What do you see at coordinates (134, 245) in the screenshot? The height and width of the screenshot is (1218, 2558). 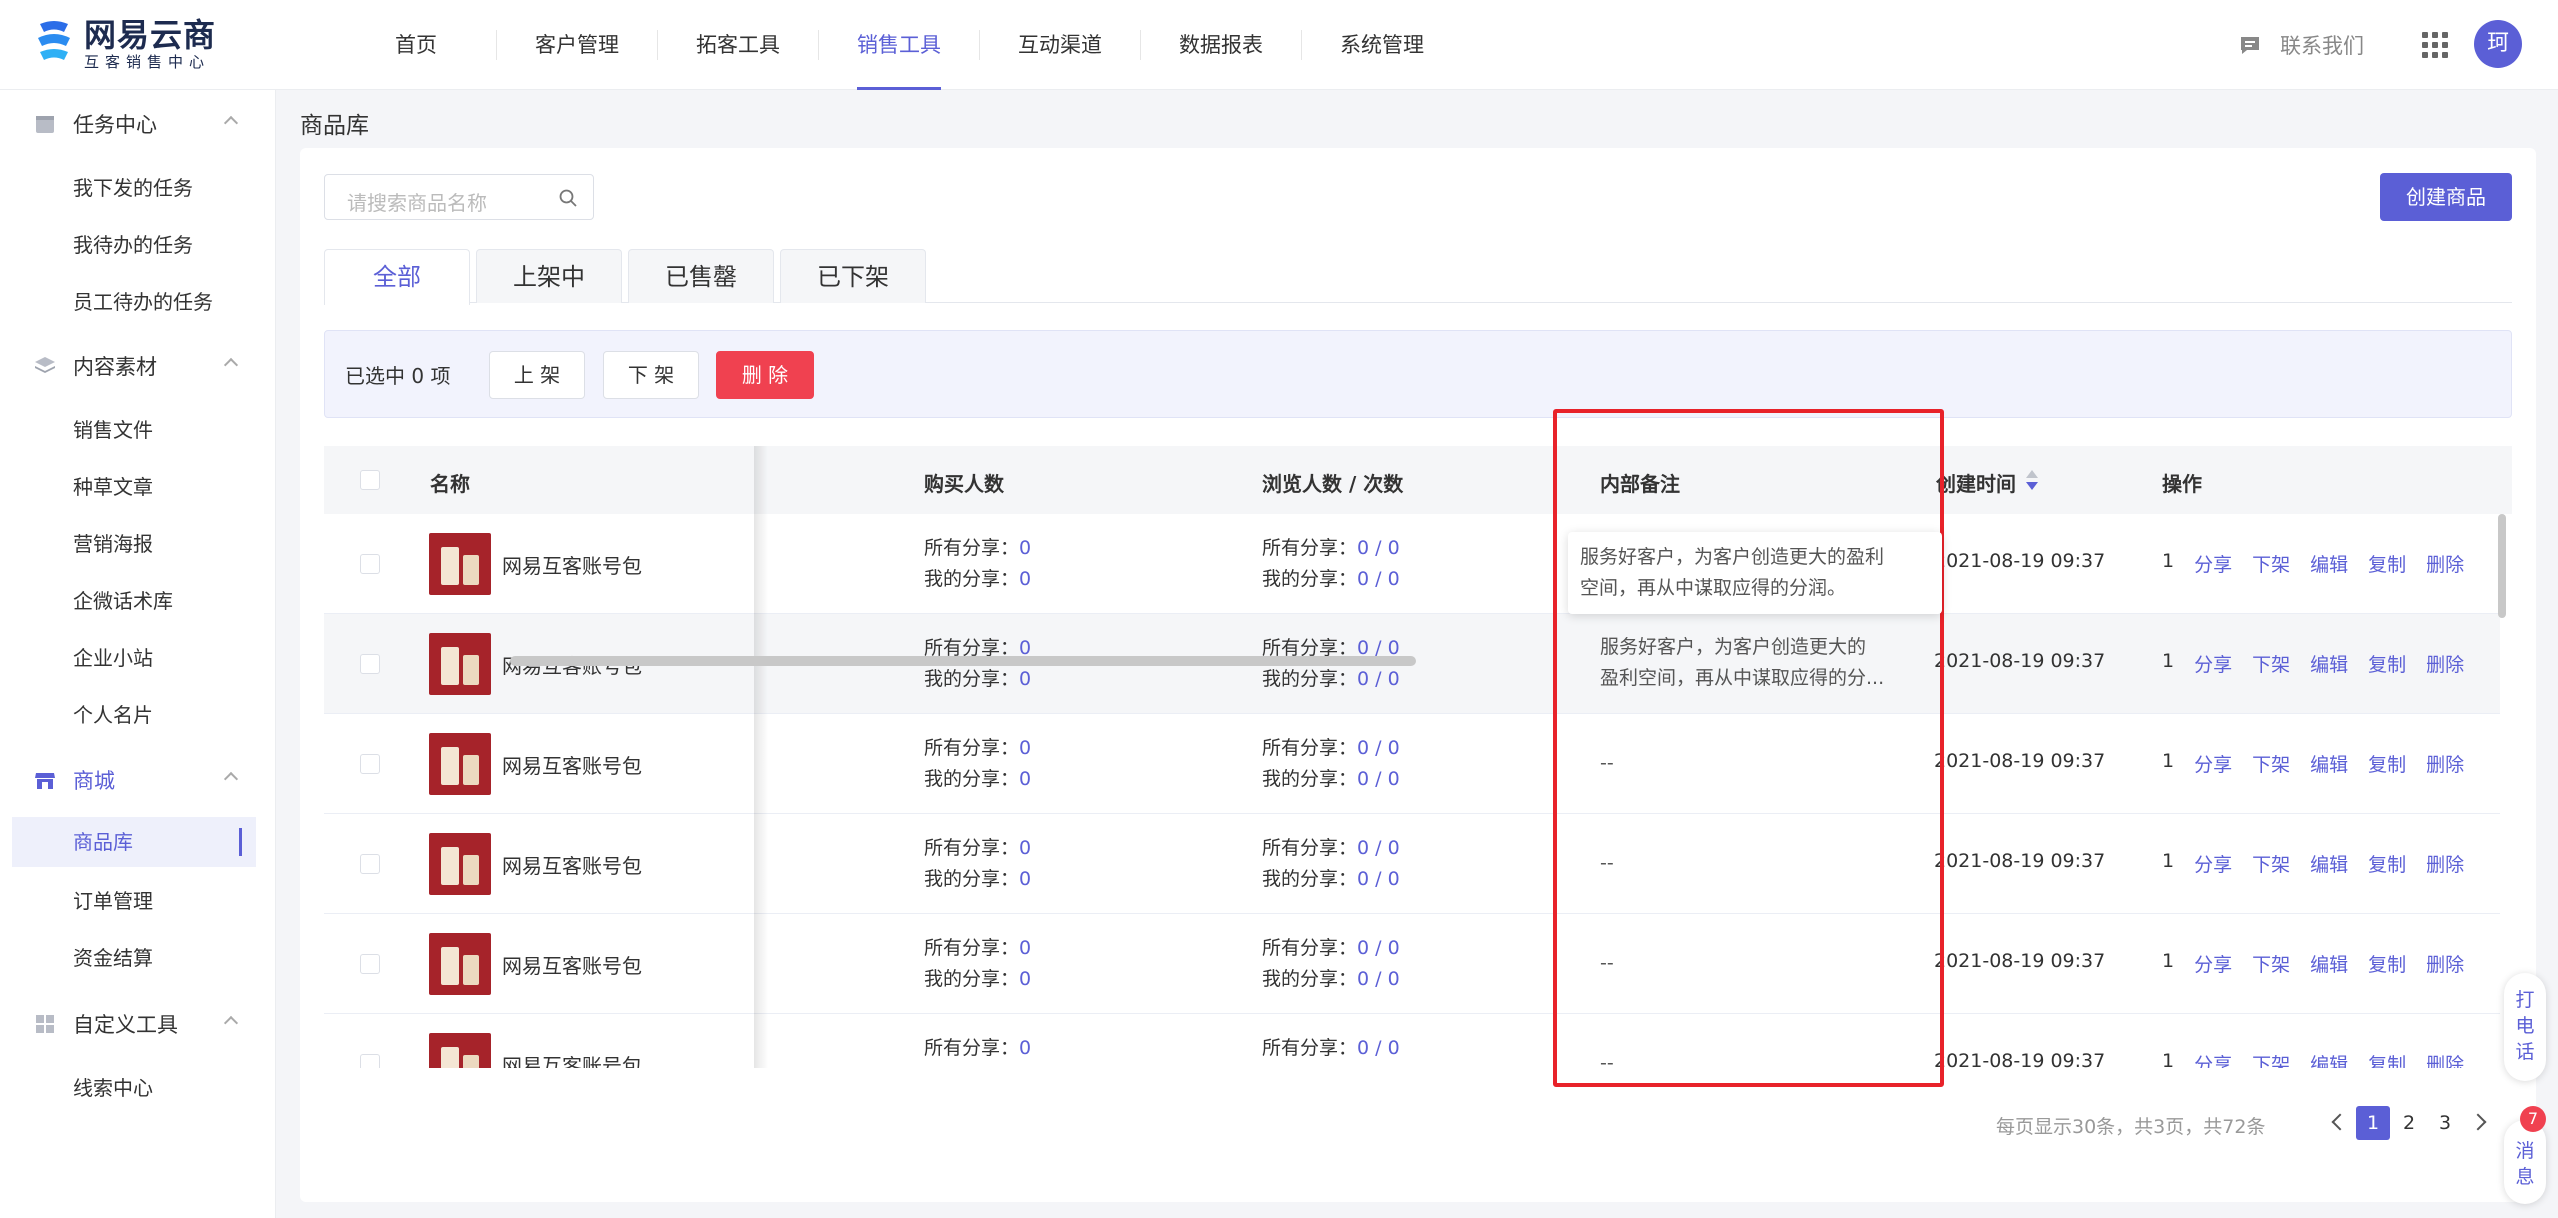 I see `sidebar-item-my-todo-tasks: 我待办的任务` at bounding box center [134, 245].